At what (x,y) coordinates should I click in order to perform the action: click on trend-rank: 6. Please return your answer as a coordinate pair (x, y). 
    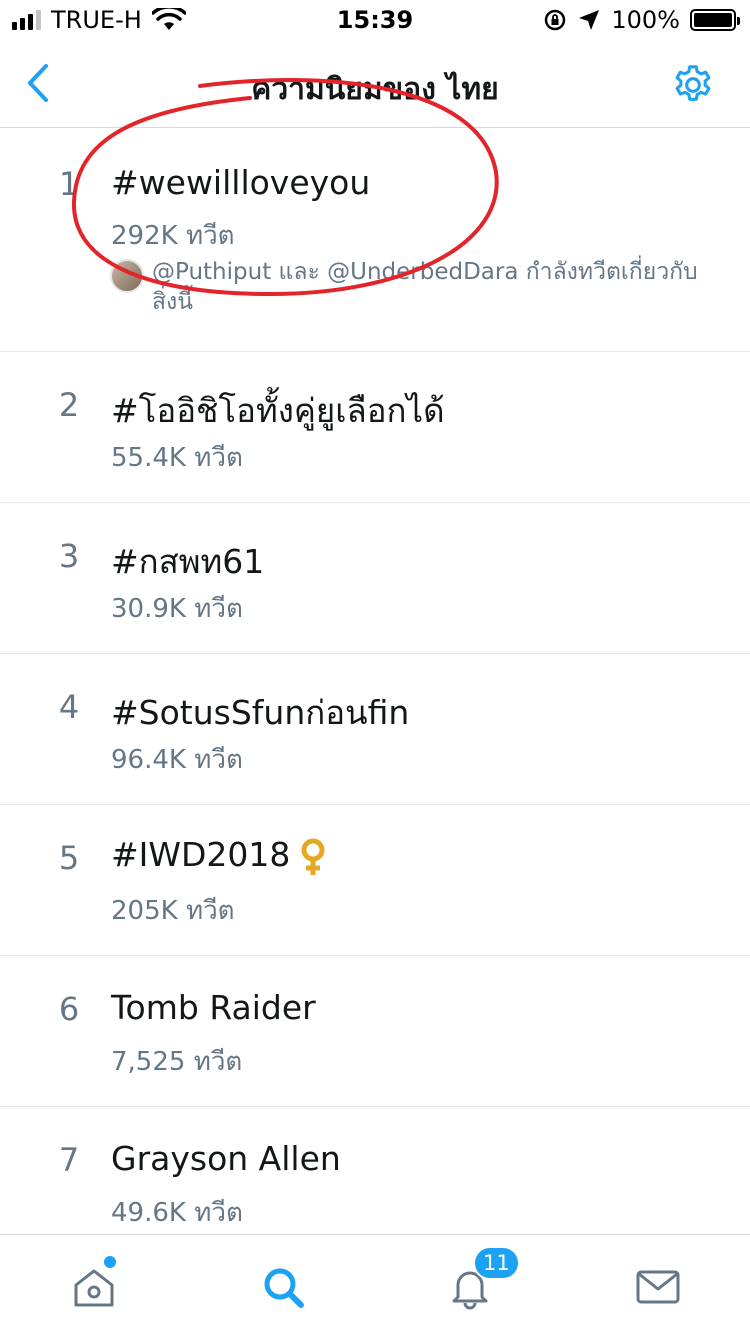
    Looking at the image, I should click on (69, 1009).